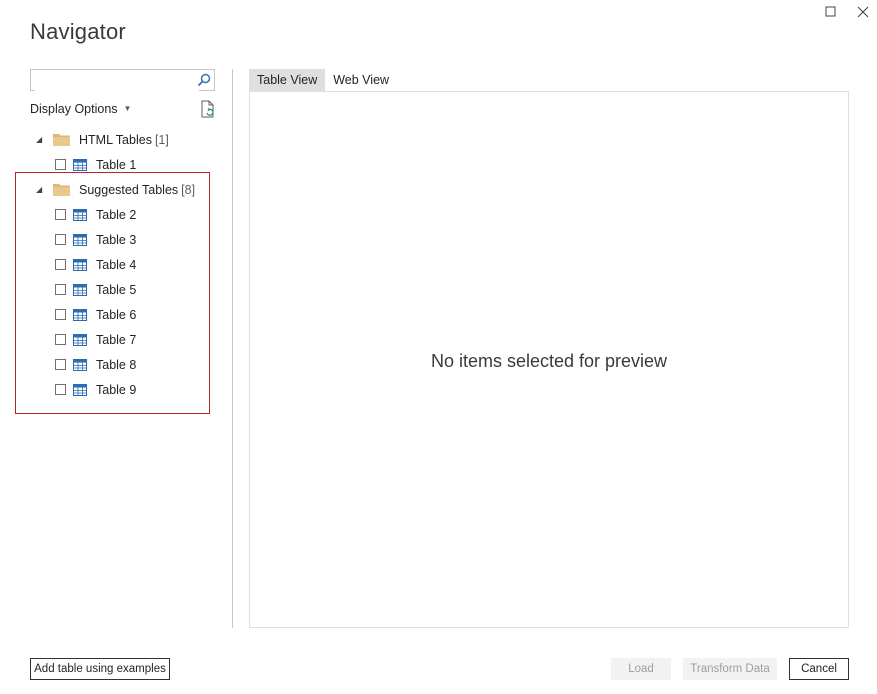 The width and height of the screenshot is (877, 694). I want to click on tree-group-label: HTML Tables, so click(115, 139).